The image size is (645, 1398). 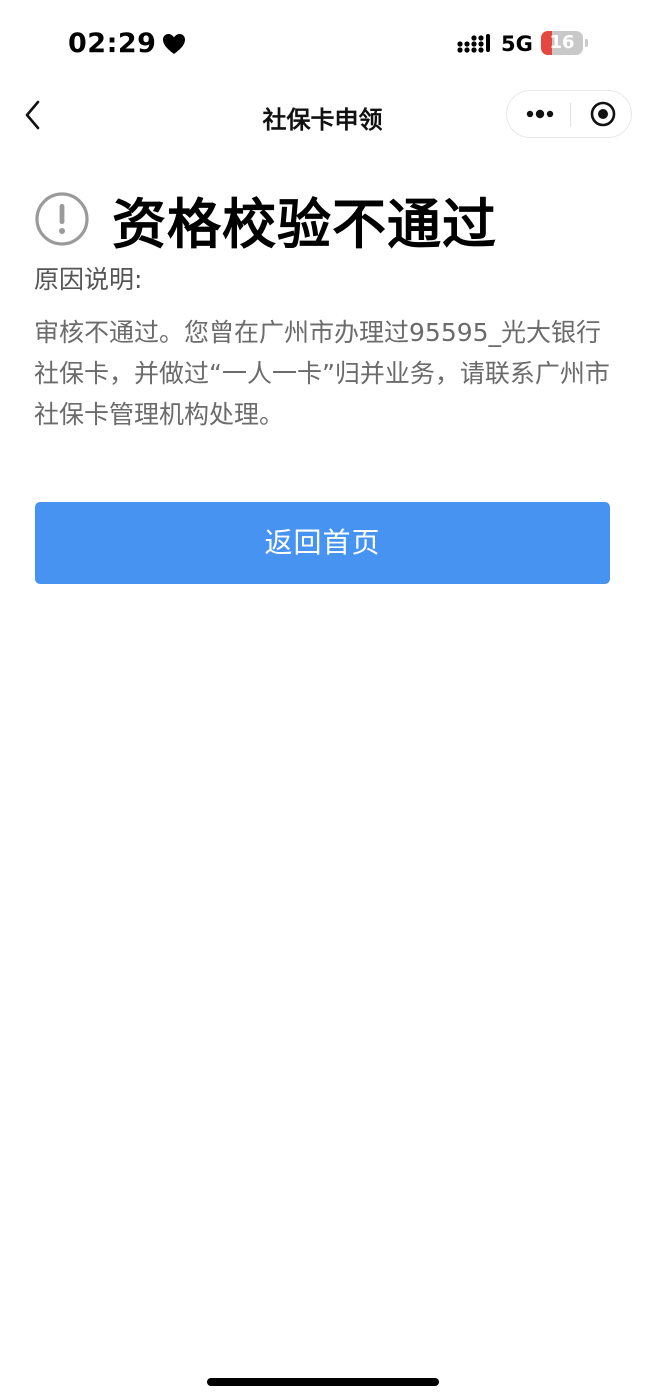 What do you see at coordinates (586, 43) in the screenshot?
I see `battery-tip` at bounding box center [586, 43].